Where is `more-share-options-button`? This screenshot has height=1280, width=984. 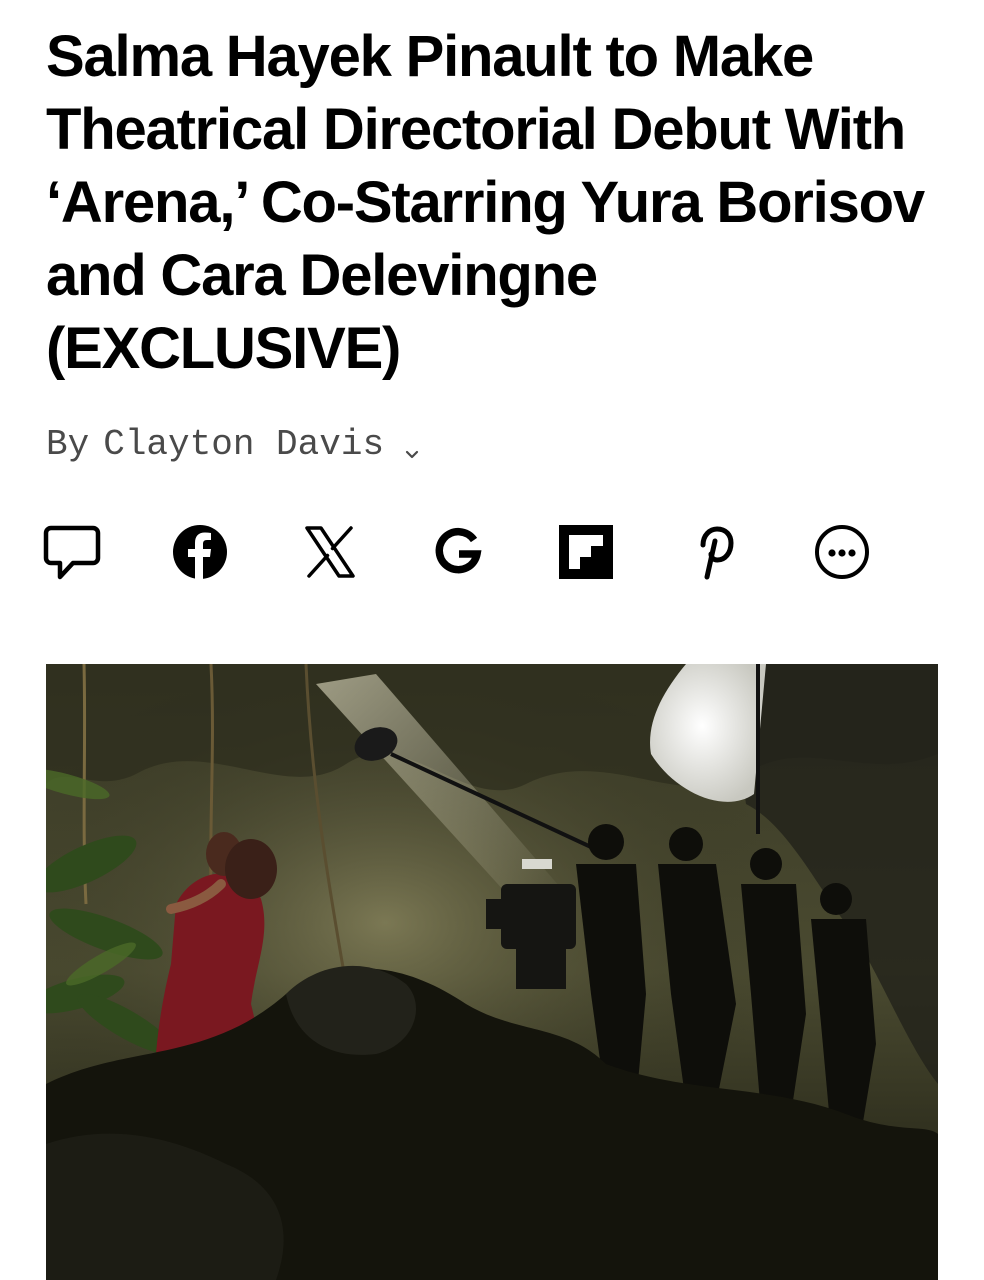 more-share-options-button is located at coordinates (842, 552).